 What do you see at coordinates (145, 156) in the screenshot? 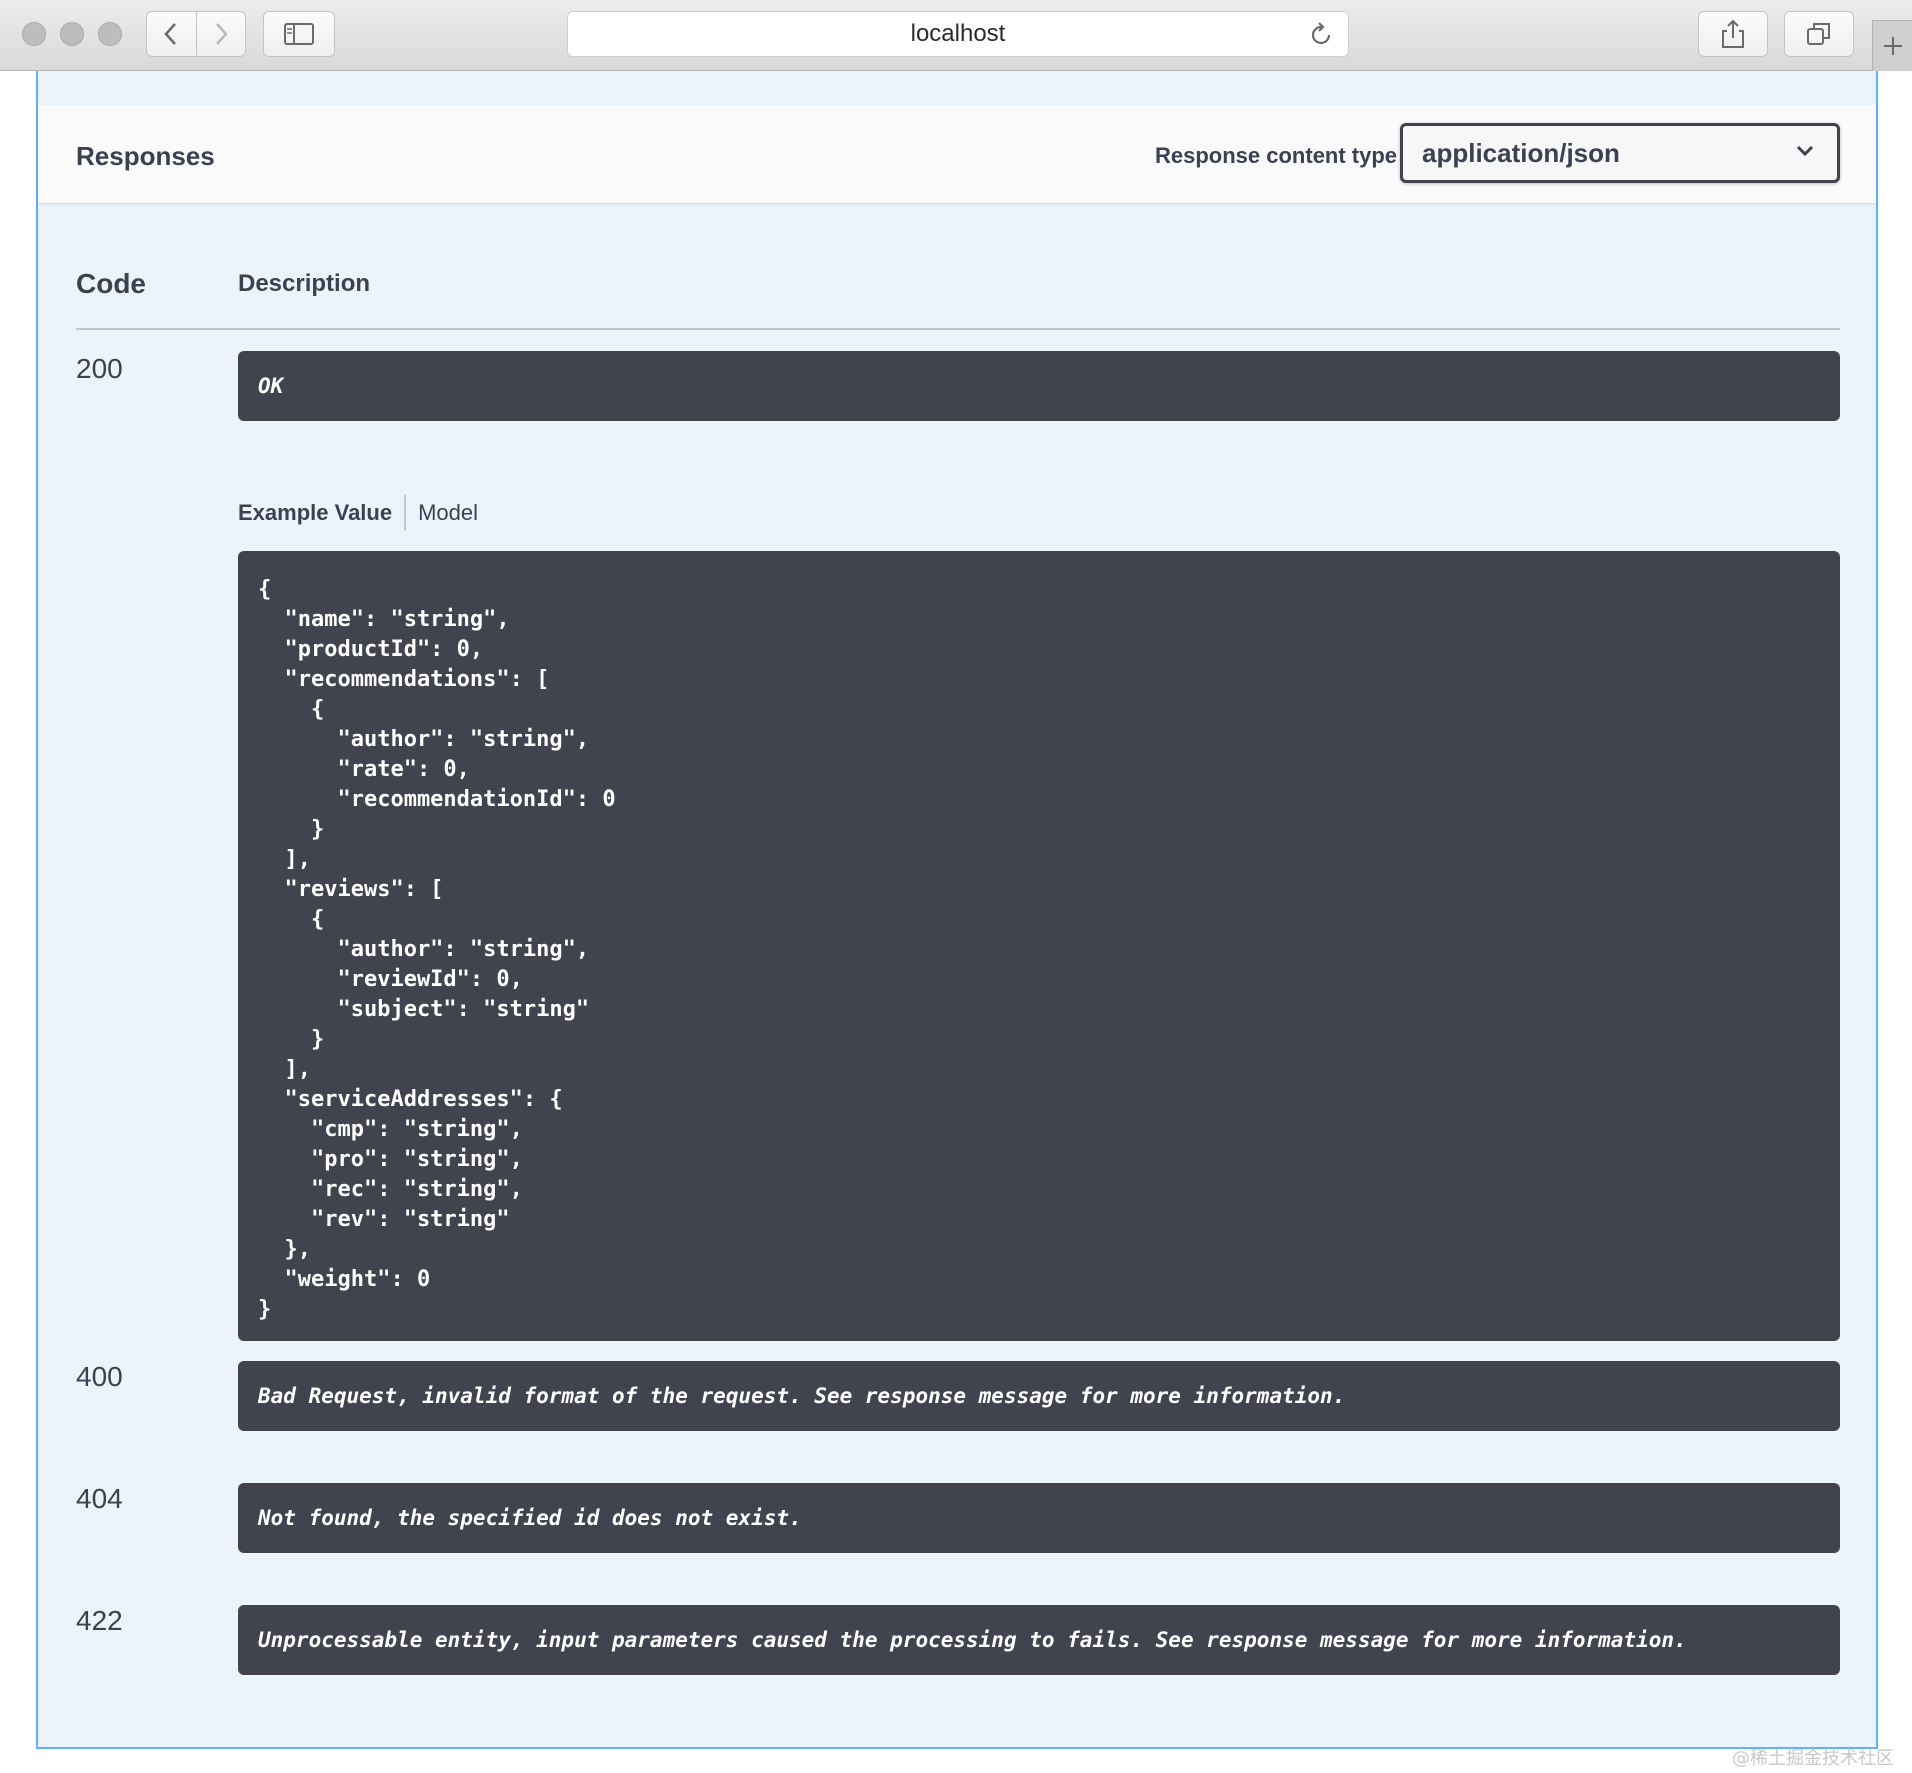
I see `responses-title: Responses` at bounding box center [145, 156].